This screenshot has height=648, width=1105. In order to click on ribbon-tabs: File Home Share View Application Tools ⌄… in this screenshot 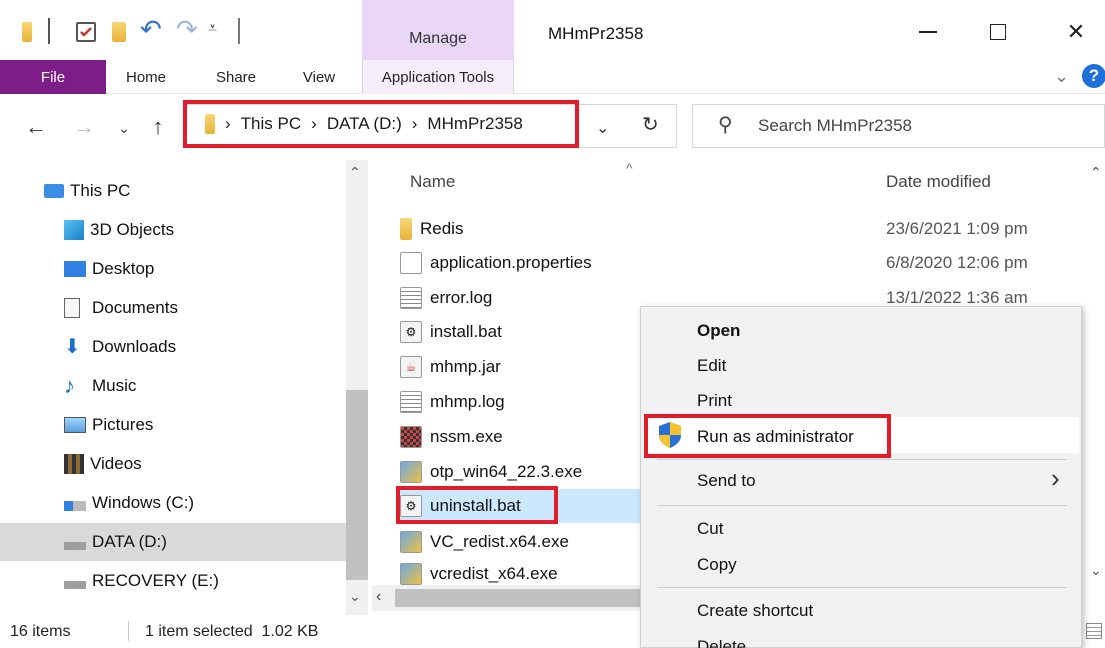, I will do `click(552, 77)`.